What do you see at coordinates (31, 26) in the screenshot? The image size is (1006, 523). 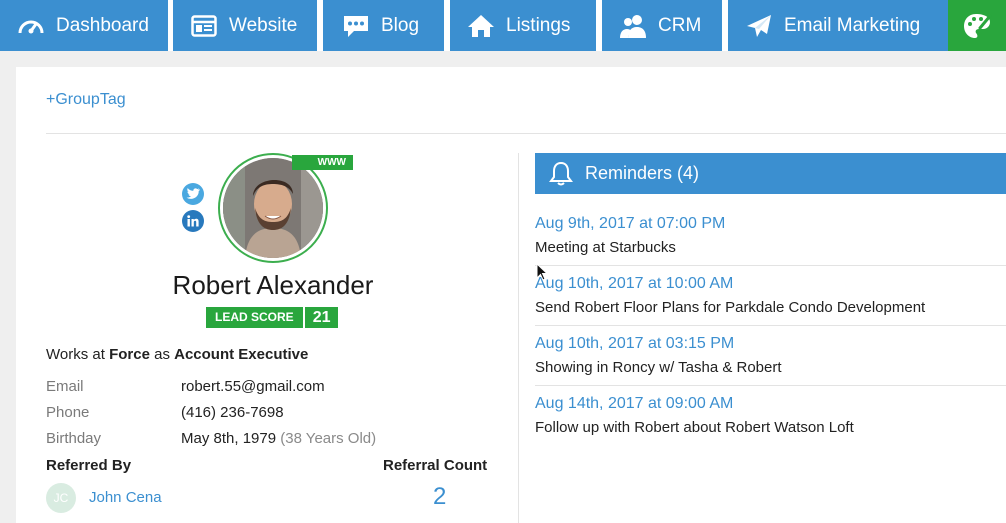 I see `dashboard-gauge-icon` at bounding box center [31, 26].